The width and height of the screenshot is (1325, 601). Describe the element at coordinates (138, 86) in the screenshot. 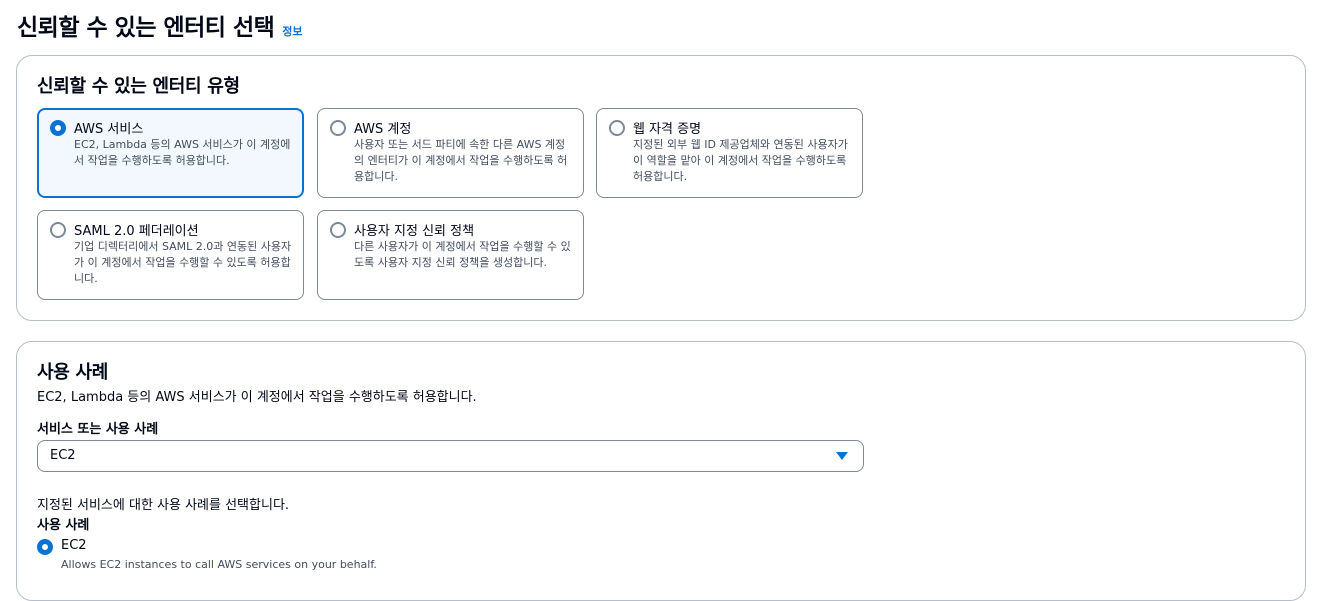

I see `section-title-entity-type: 신뢰할 수 있는 엔터티 유형` at that location.